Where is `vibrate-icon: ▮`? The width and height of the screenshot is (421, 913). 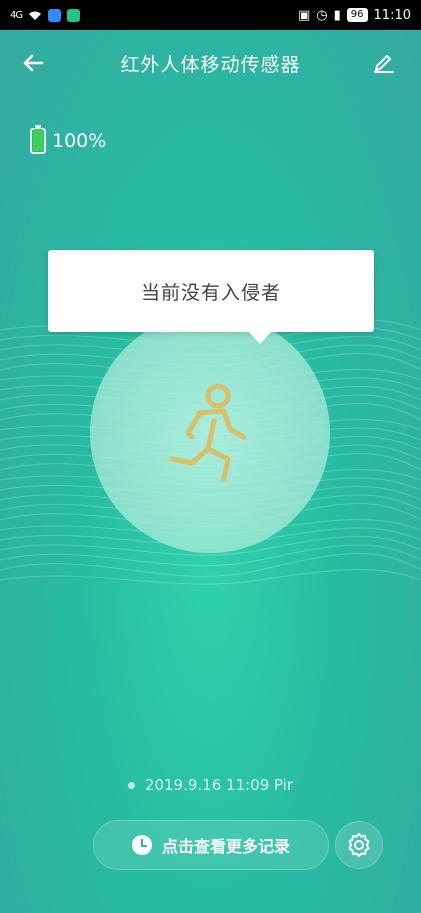
vibrate-icon: ▮ is located at coordinates (337, 15).